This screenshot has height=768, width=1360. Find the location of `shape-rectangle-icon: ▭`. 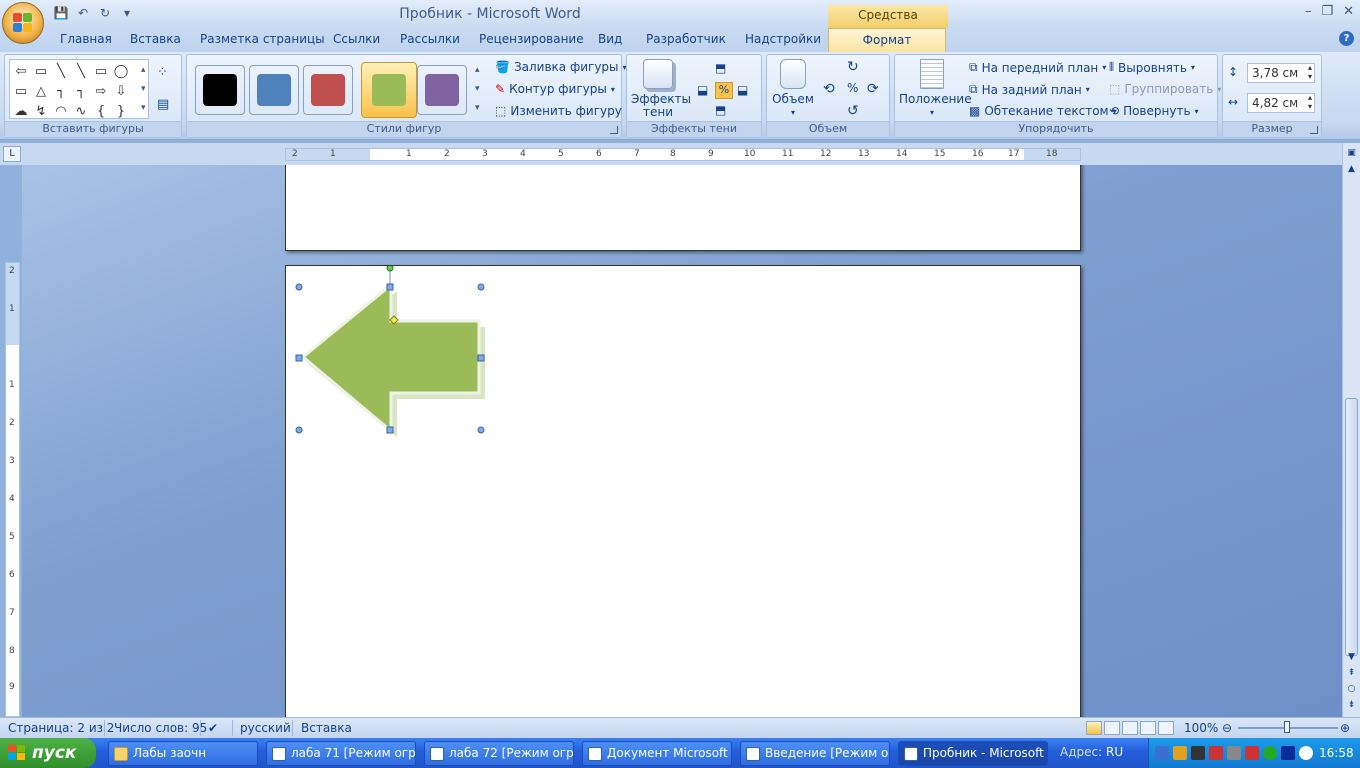

shape-rectangle-icon: ▭ is located at coordinates (101, 71).